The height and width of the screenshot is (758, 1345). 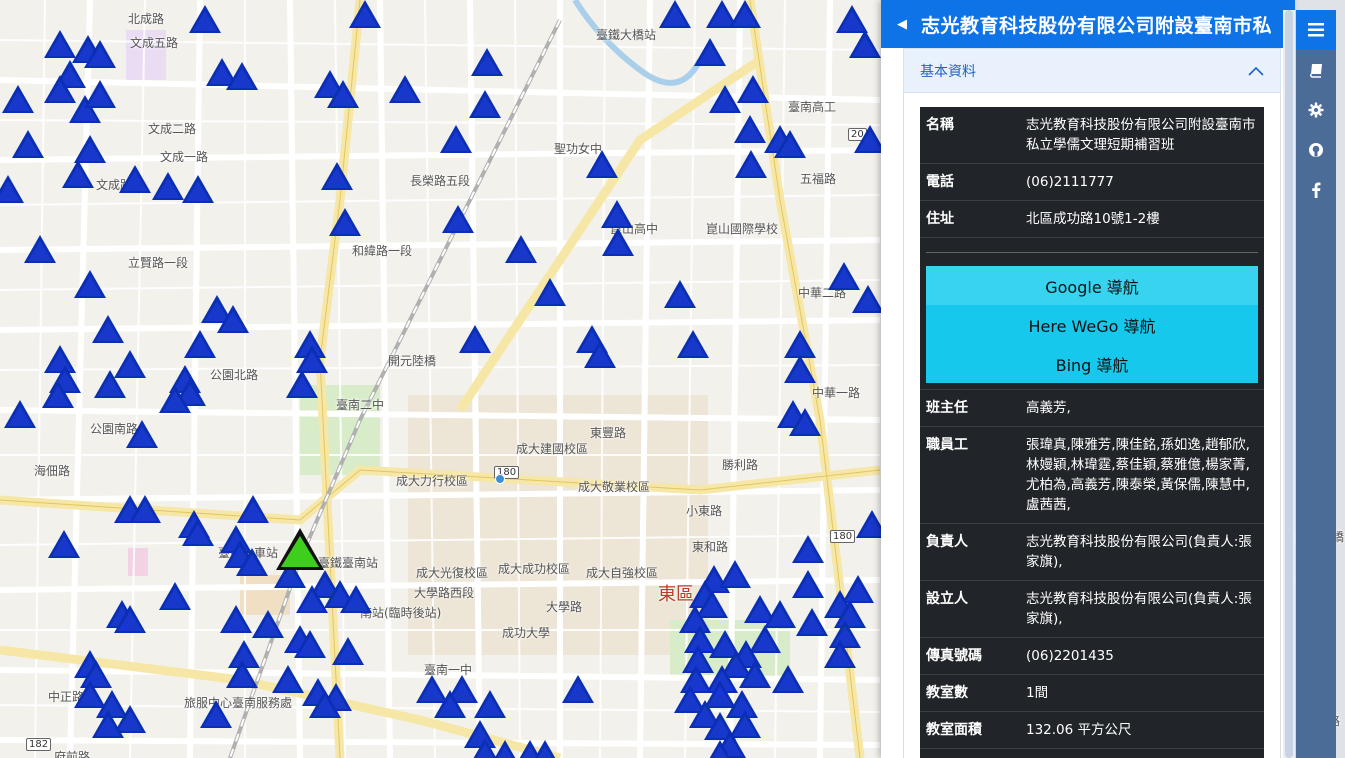 What do you see at coordinates (1316, 150) in the screenshot?
I see `github-icon` at bounding box center [1316, 150].